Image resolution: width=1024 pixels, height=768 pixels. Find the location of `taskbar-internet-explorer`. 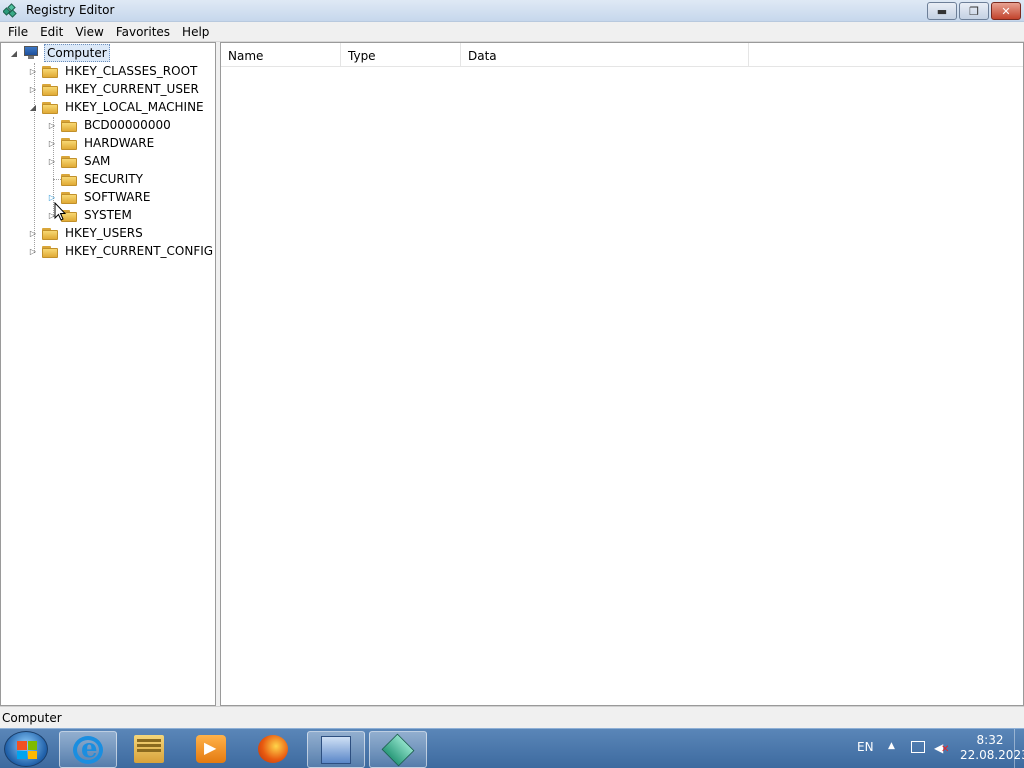

taskbar-internet-explorer is located at coordinates (88, 749).